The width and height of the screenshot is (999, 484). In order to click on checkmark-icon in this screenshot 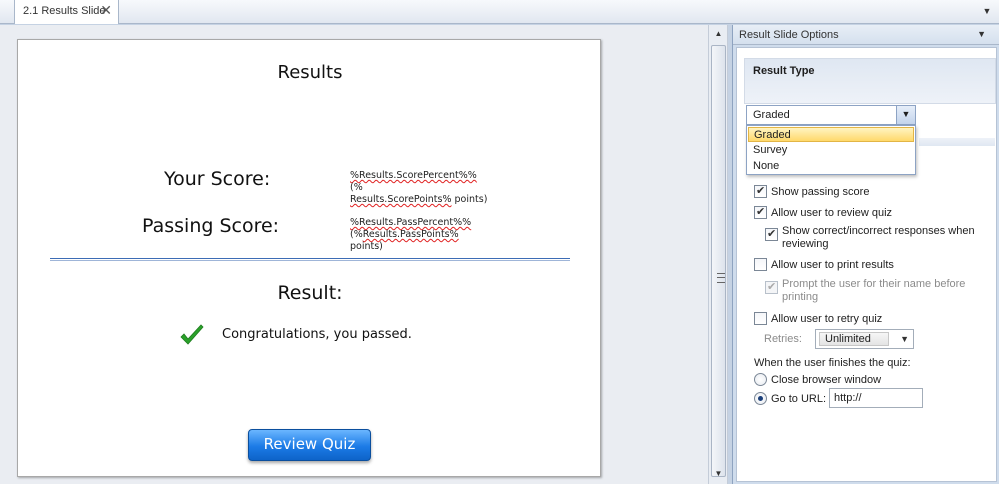, I will do `click(192, 334)`.